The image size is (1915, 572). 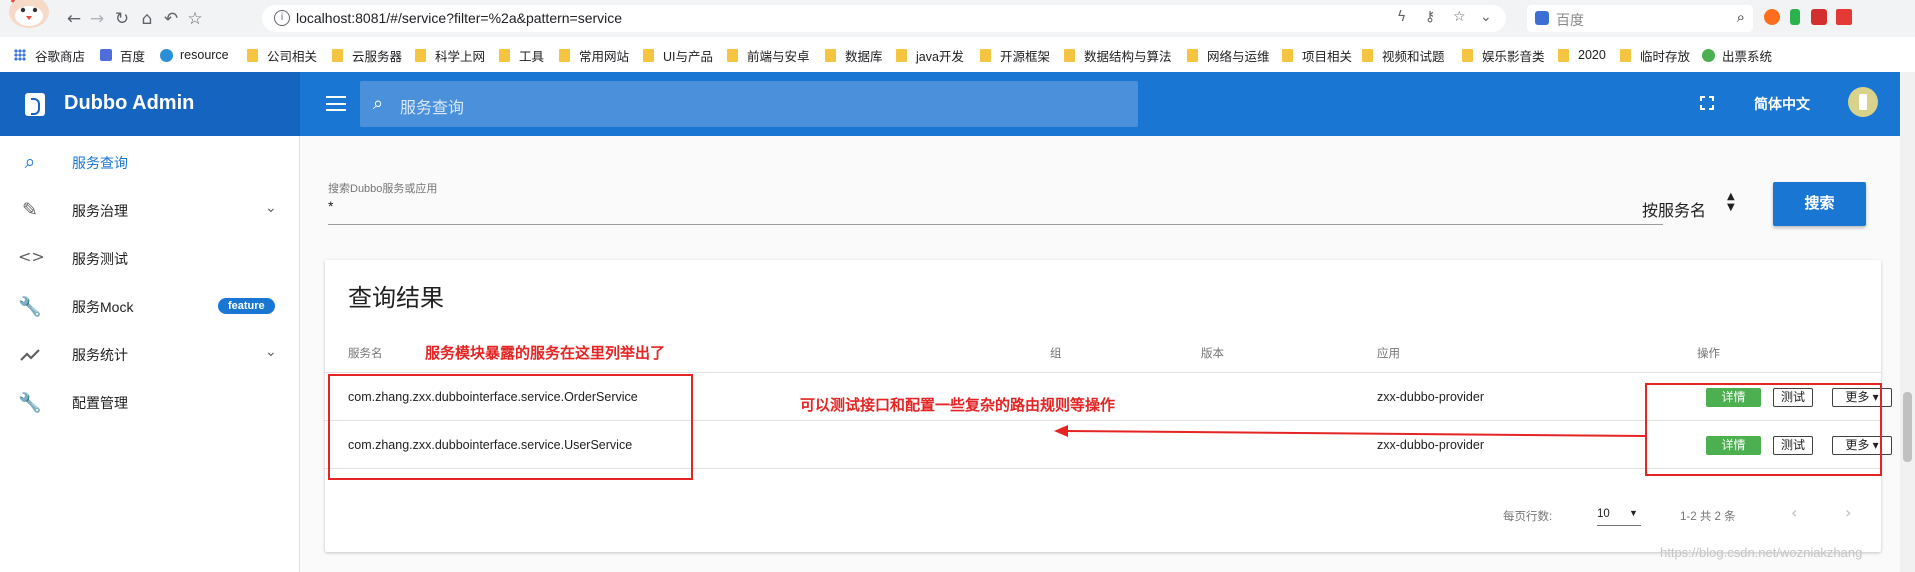 I want to click on scrollbar, so click(x=1907, y=322).